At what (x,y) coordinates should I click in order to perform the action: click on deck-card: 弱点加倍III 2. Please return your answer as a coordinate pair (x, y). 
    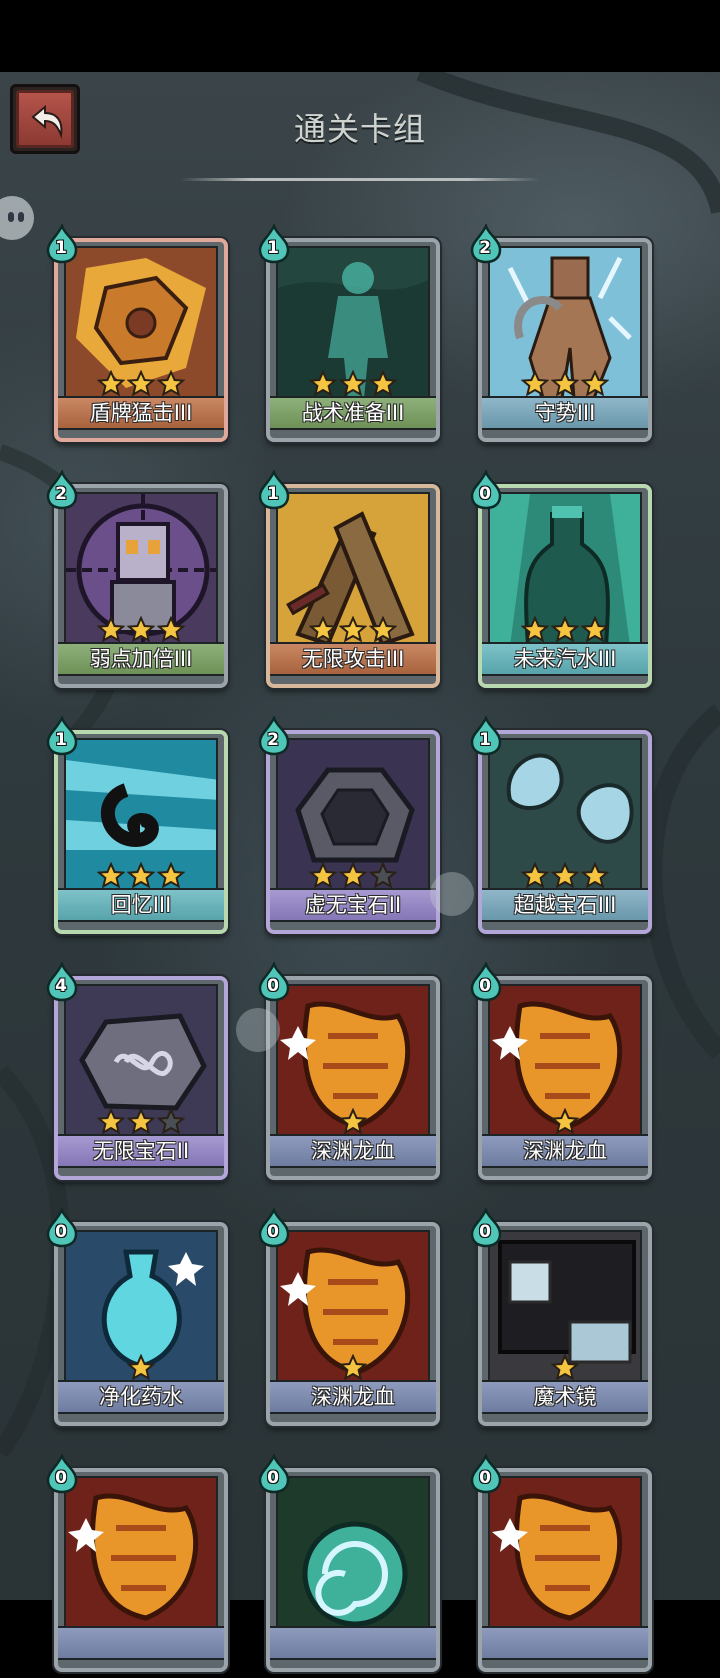
    Looking at the image, I should click on (139, 582).